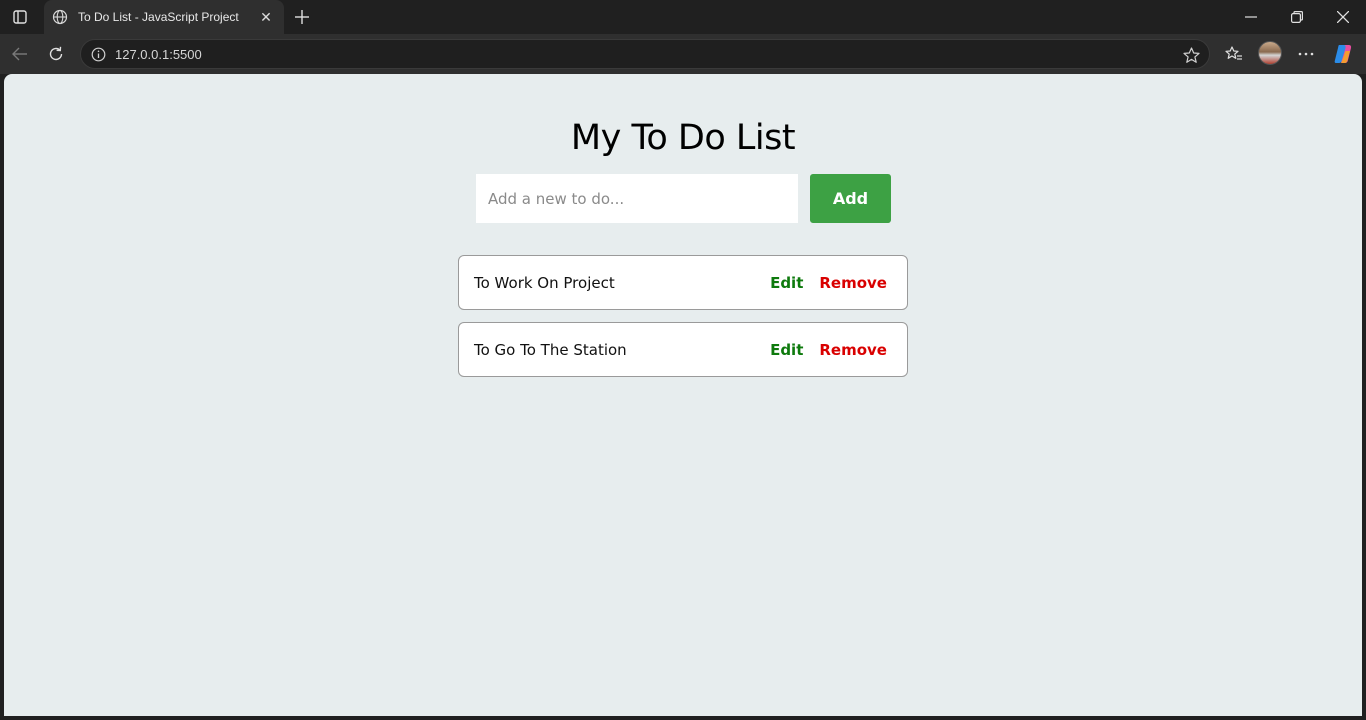 The image size is (1366, 720). Describe the element at coordinates (683, 17) in the screenshot. I see `browser-title-bar: To Do List - JavaScript Project ✕` at that location.